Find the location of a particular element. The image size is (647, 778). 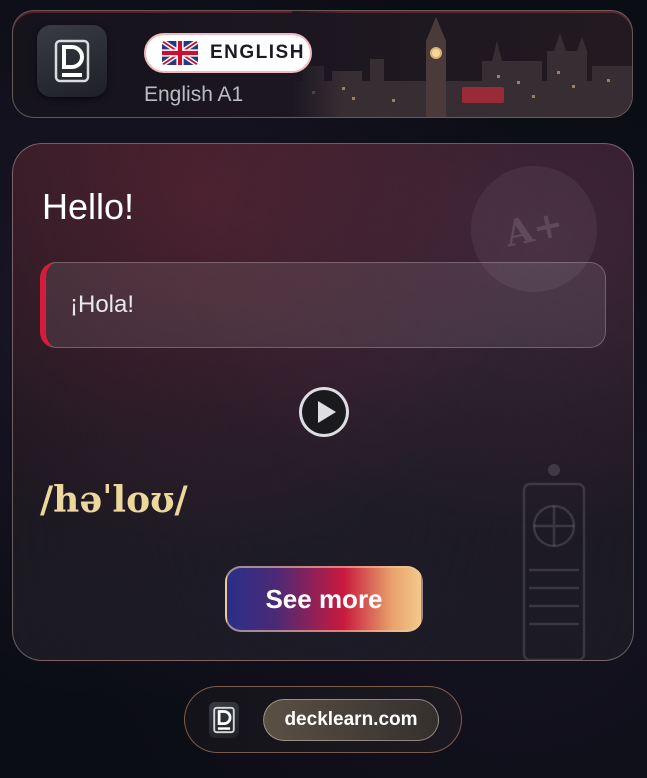

play-audio-button is located at coordinates (324, 412).